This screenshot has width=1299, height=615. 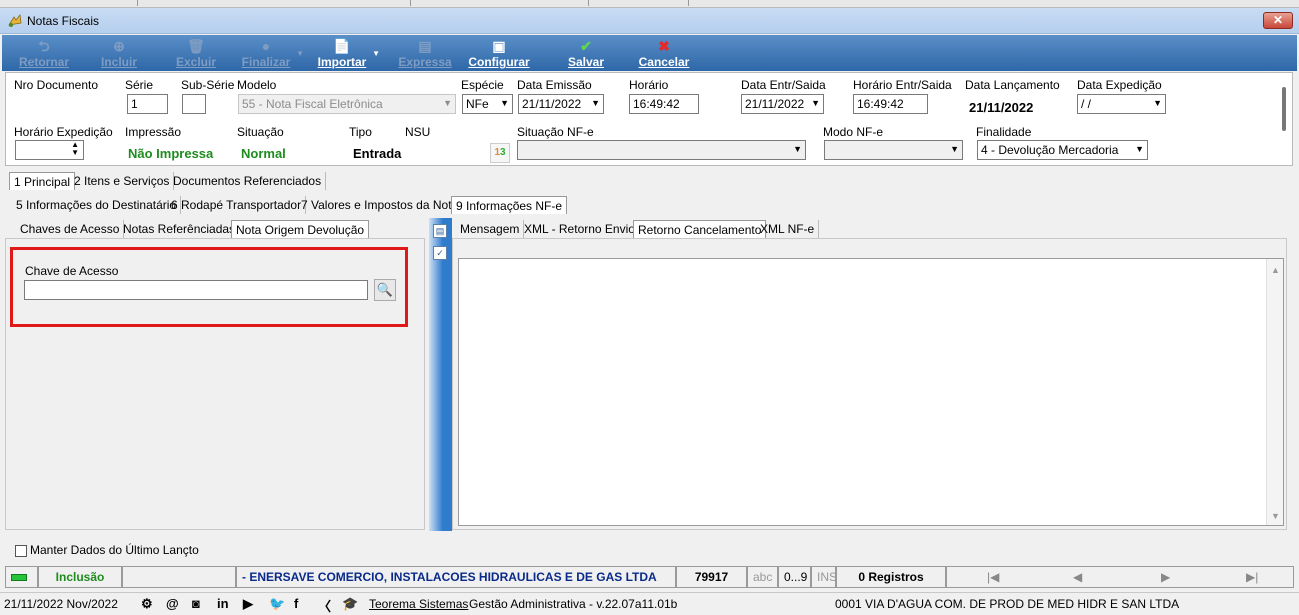 What do you see at coordinates (257, 85) in the screenshot?
I see `modelo-label: Modelo` at bounding box center [257, 85].